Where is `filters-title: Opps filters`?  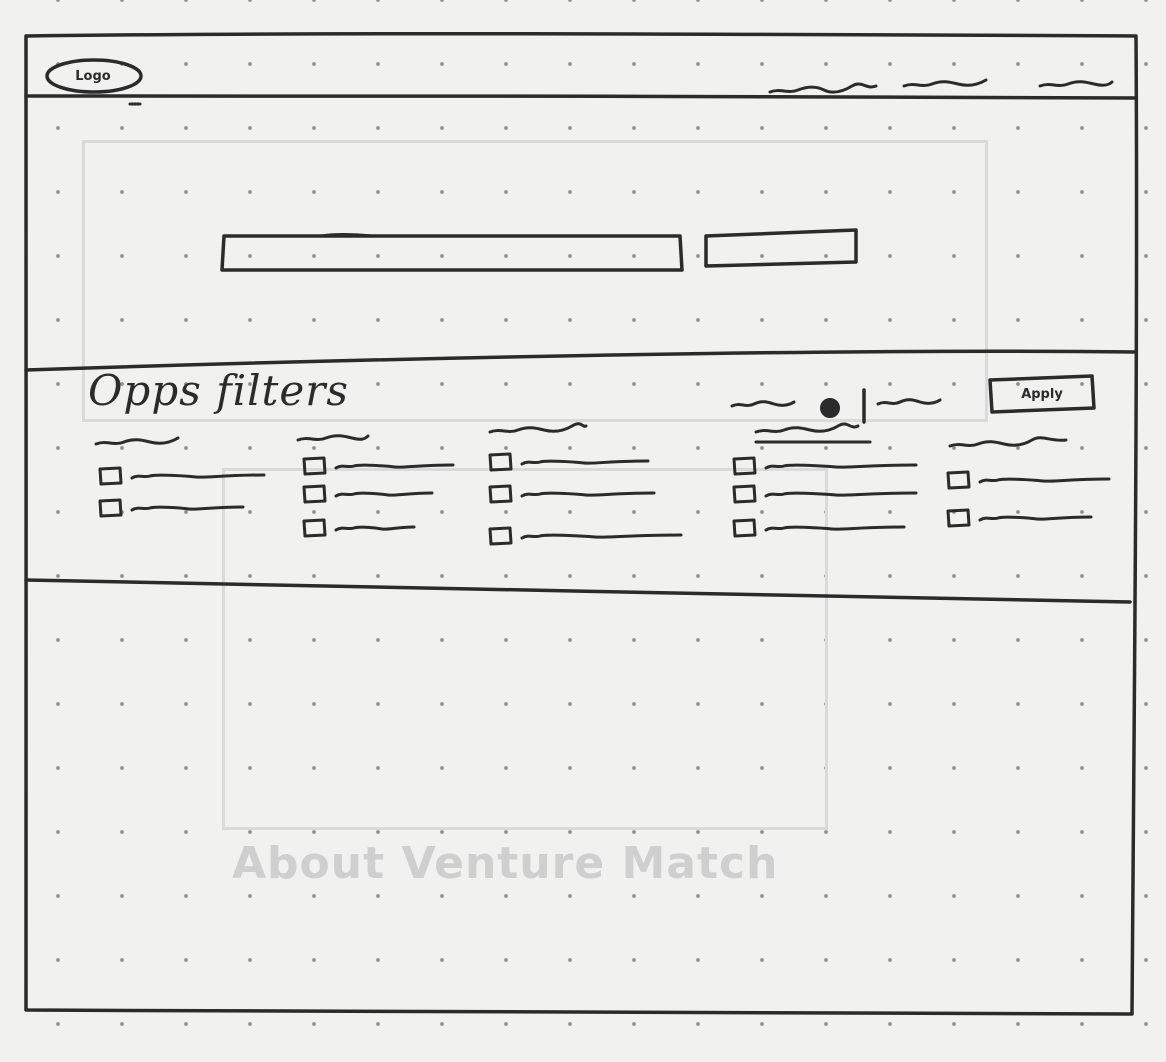 filters-title: Opps filters is located at coordinates (218, 390).